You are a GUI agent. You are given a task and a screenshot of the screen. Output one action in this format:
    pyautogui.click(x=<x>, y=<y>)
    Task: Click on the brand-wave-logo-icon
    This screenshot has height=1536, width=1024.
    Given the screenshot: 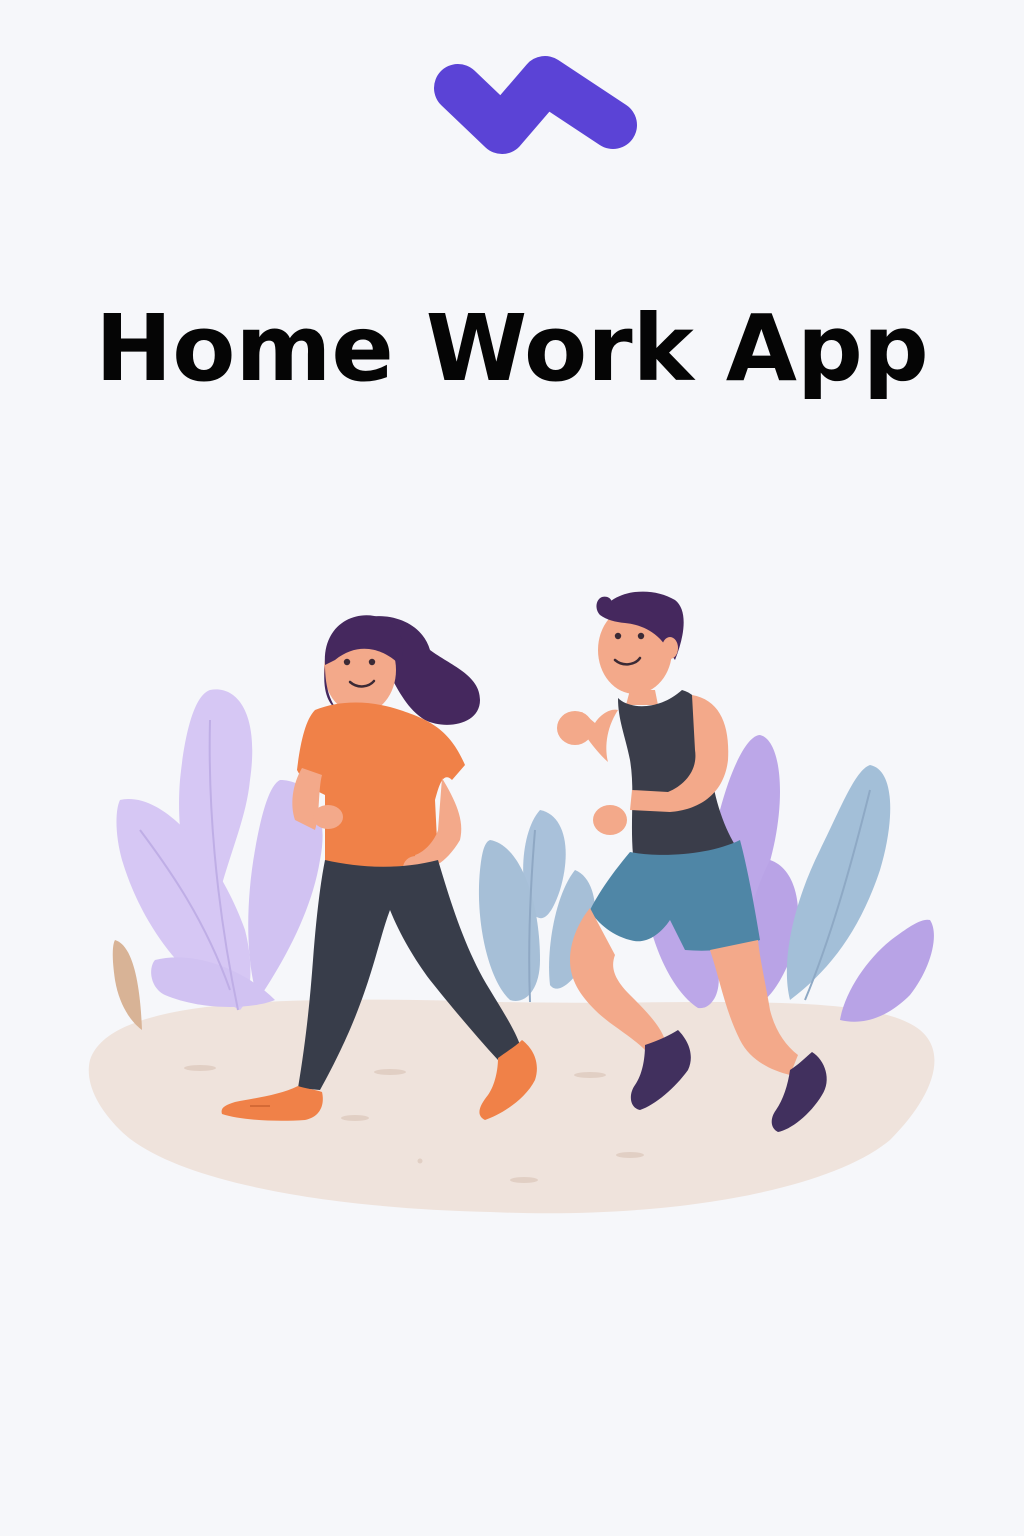 What is the action you would take?
    pyautogui.click(x=535, y=105)
    